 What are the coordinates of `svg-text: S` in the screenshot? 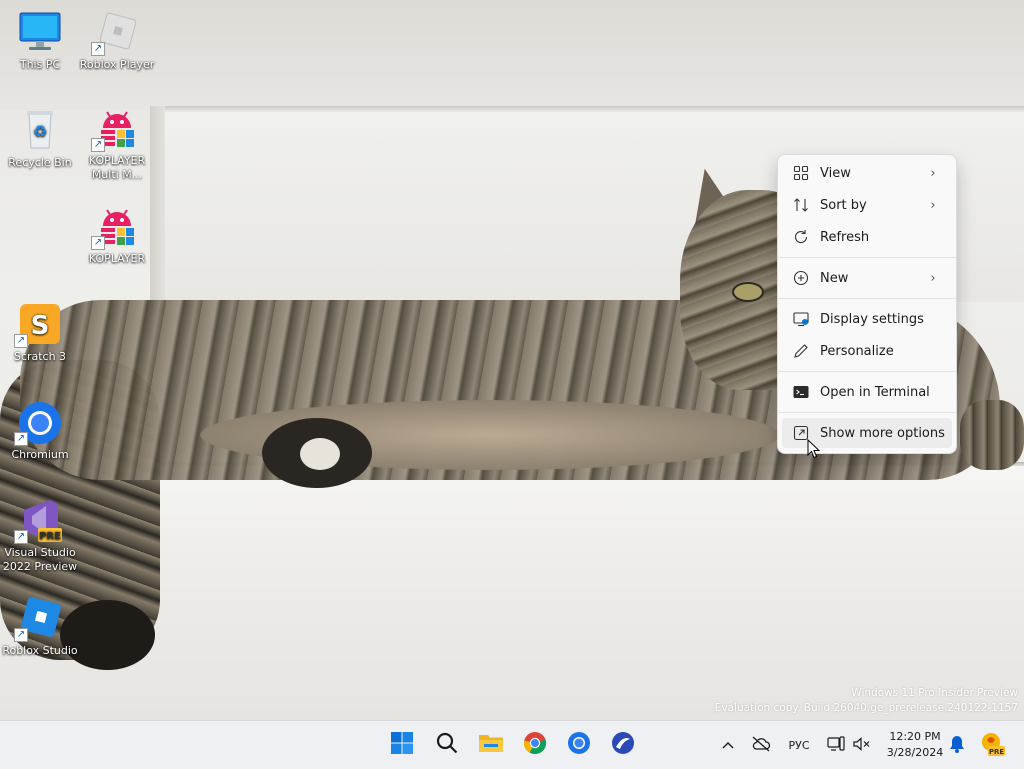 It's located at (40, 326).